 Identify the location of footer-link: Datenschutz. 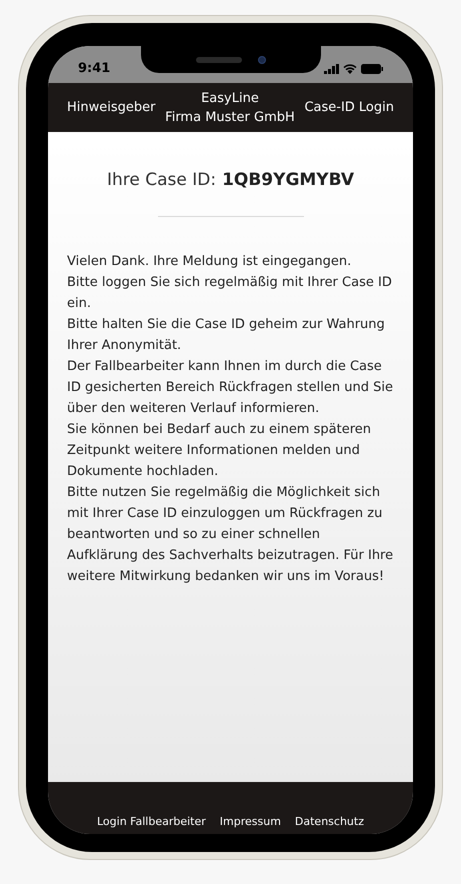
(329, 822).